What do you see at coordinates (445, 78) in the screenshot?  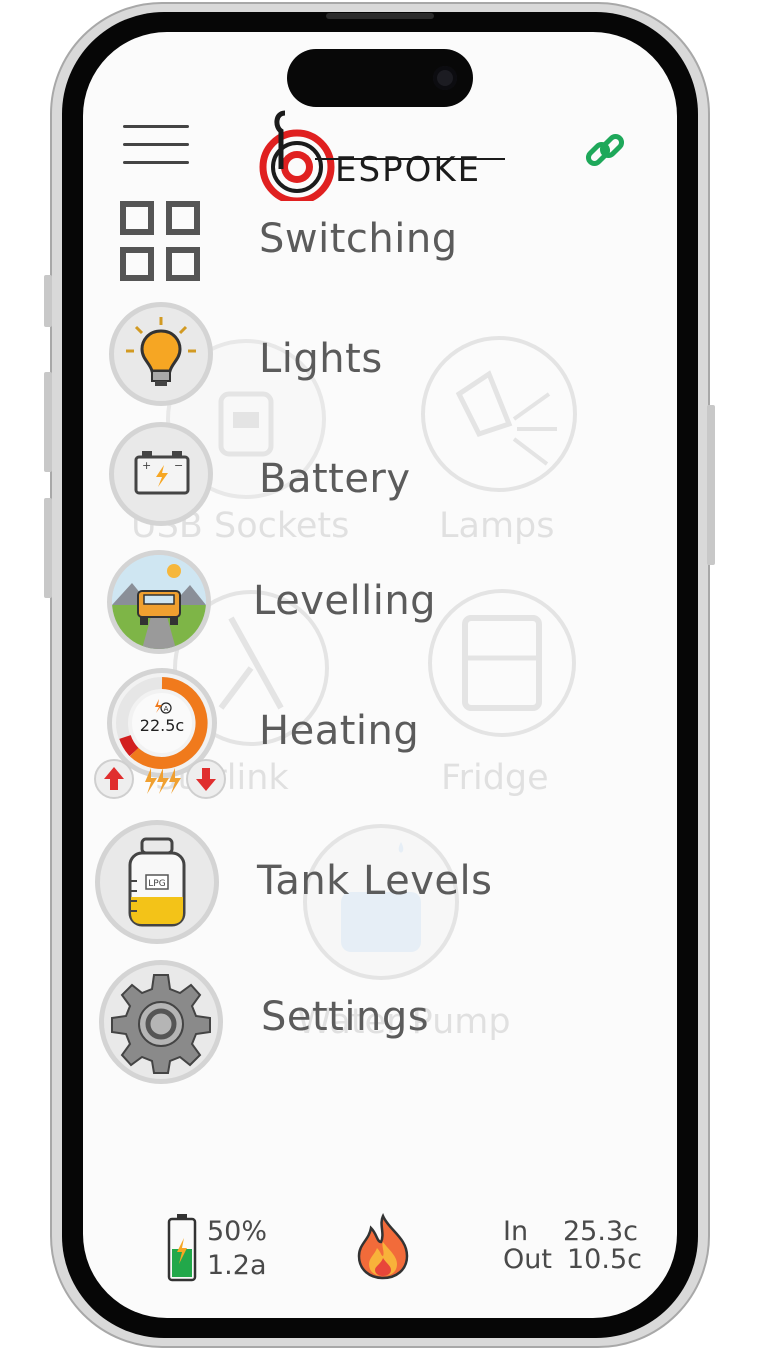 I see `front-camera` at bounding box center [445, 78].